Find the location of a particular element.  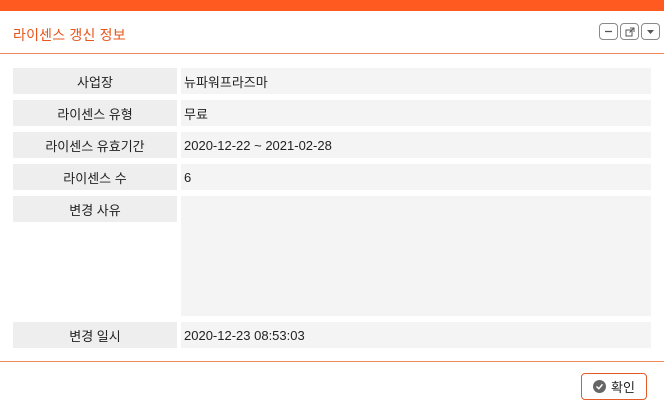

label-license-type: 라이센스 유형 is located at coordinates (95, 113).